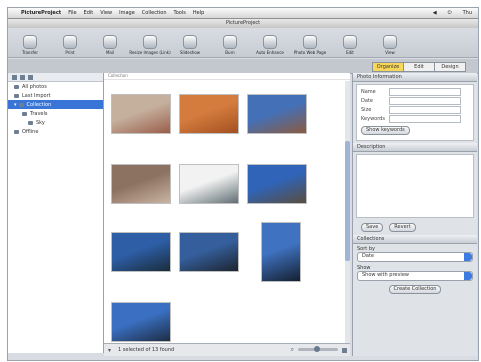 The image size is (481, 362). What do you see at coordinates (385, 130) in the screenshot?
I see `show-keywords-button: Show keywords` at bounding box center [385, 130].